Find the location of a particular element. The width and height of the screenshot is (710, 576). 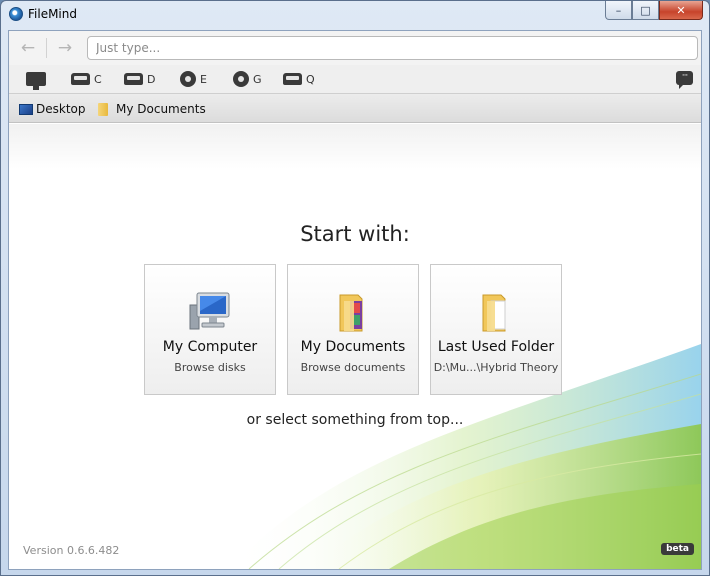

drive-d: D is located at coordinates (139, 79).